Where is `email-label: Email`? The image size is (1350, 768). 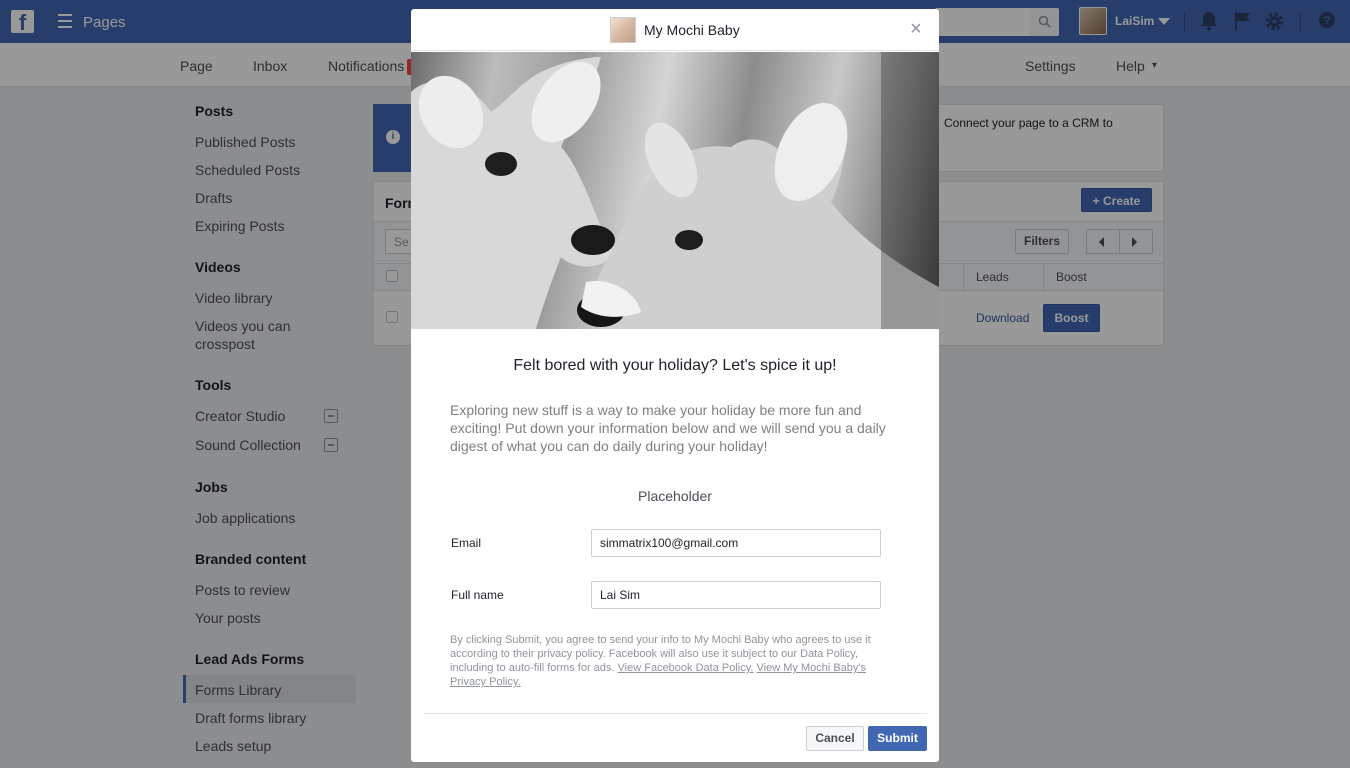 email-label: Email is located at coordinates (466, 543).